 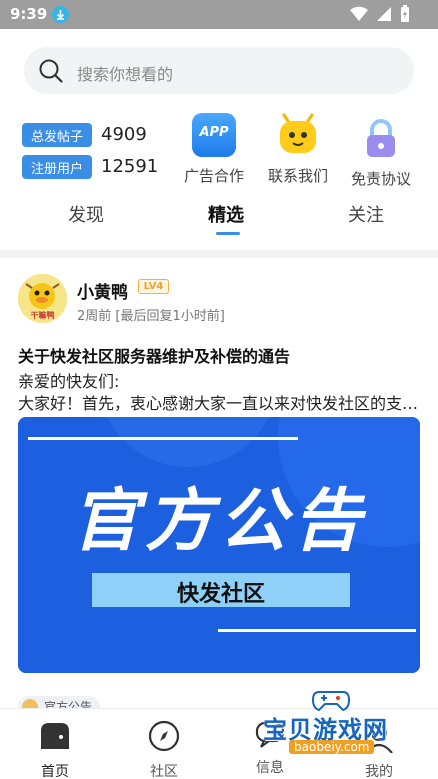 I want to click on watermark-logo: 宝贝游戏网 baobeiy.com, so click(x=335, y=726).